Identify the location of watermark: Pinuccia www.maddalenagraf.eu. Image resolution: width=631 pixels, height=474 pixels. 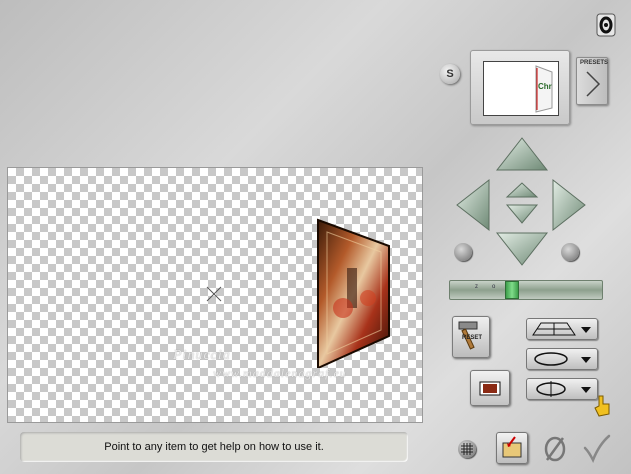
(260, 364).